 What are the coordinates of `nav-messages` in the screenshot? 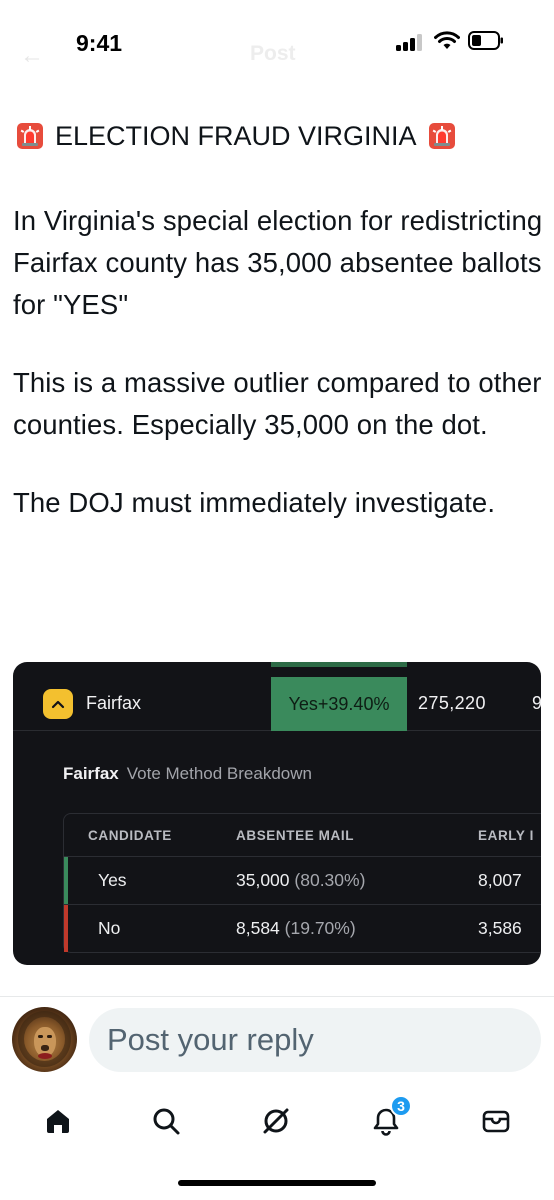 It's located at (496, 1121).